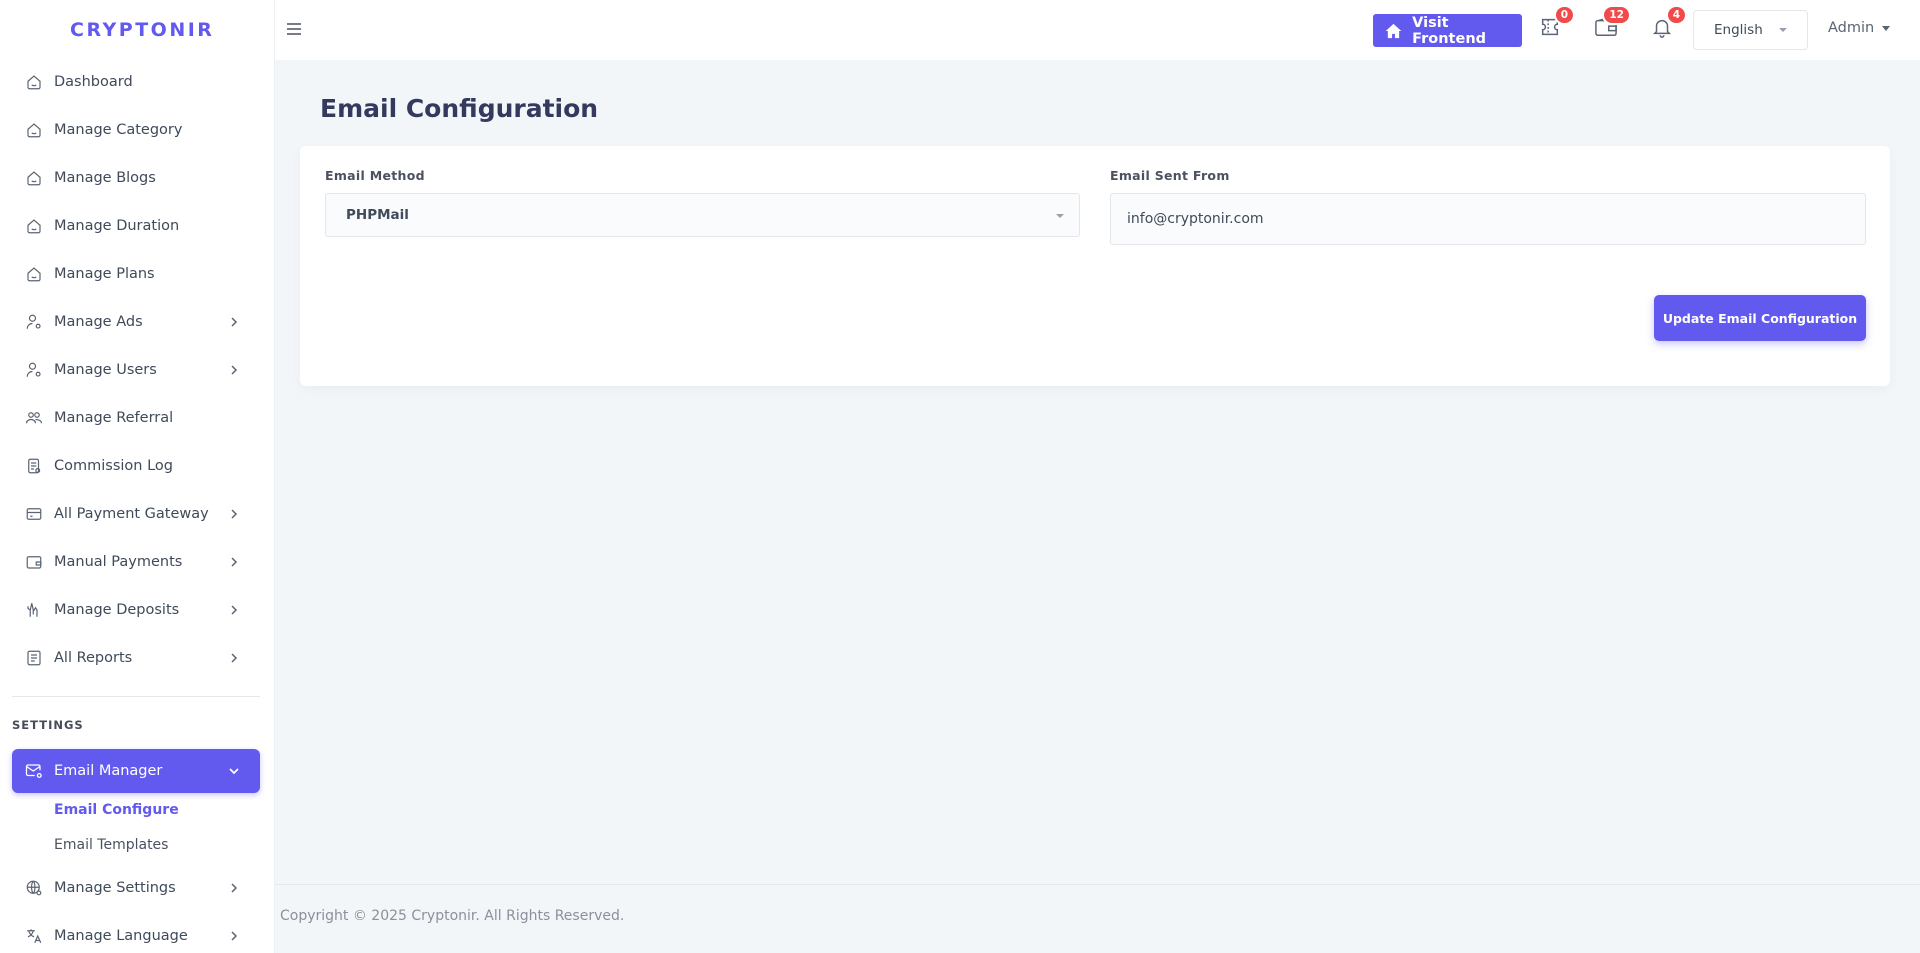  Describe the element at coordinates (34, 936) in the screenshot. I see `translate-icon` at that location.